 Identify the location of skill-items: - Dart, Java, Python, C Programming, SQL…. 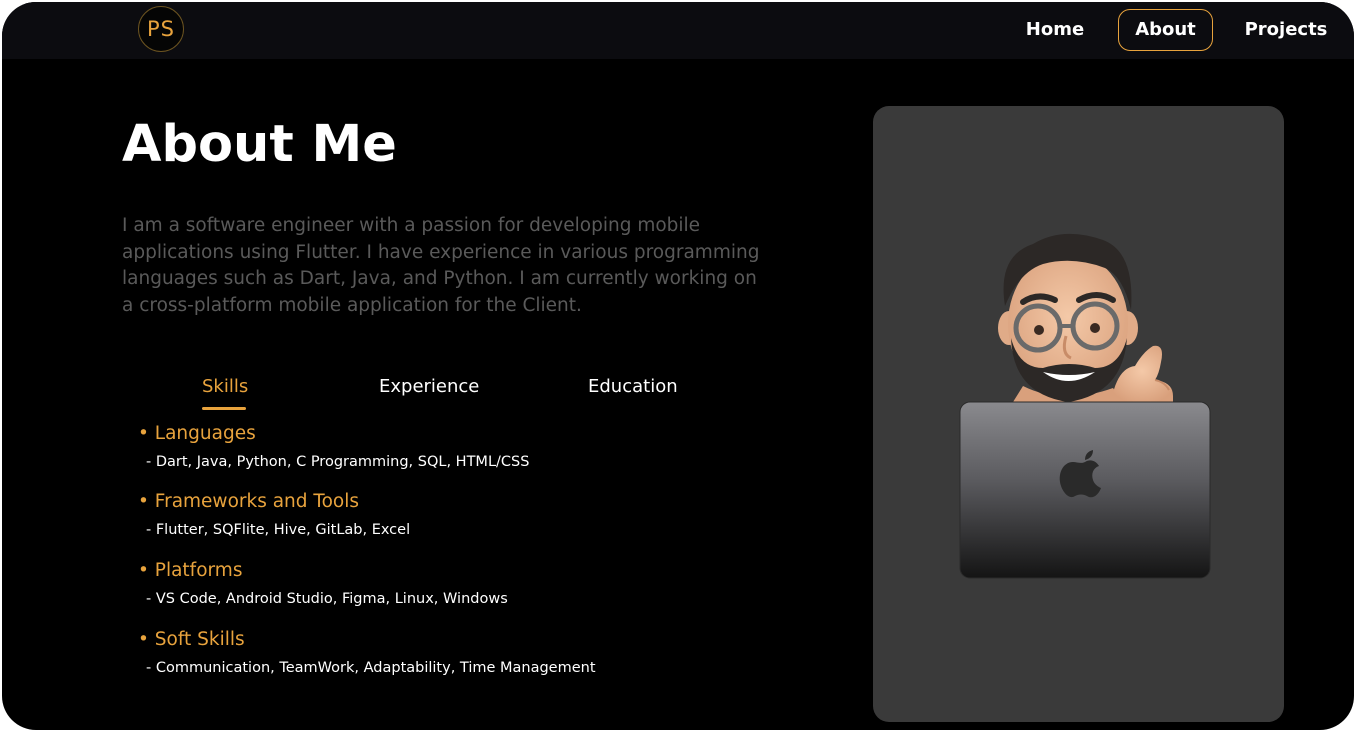
(338, 462).